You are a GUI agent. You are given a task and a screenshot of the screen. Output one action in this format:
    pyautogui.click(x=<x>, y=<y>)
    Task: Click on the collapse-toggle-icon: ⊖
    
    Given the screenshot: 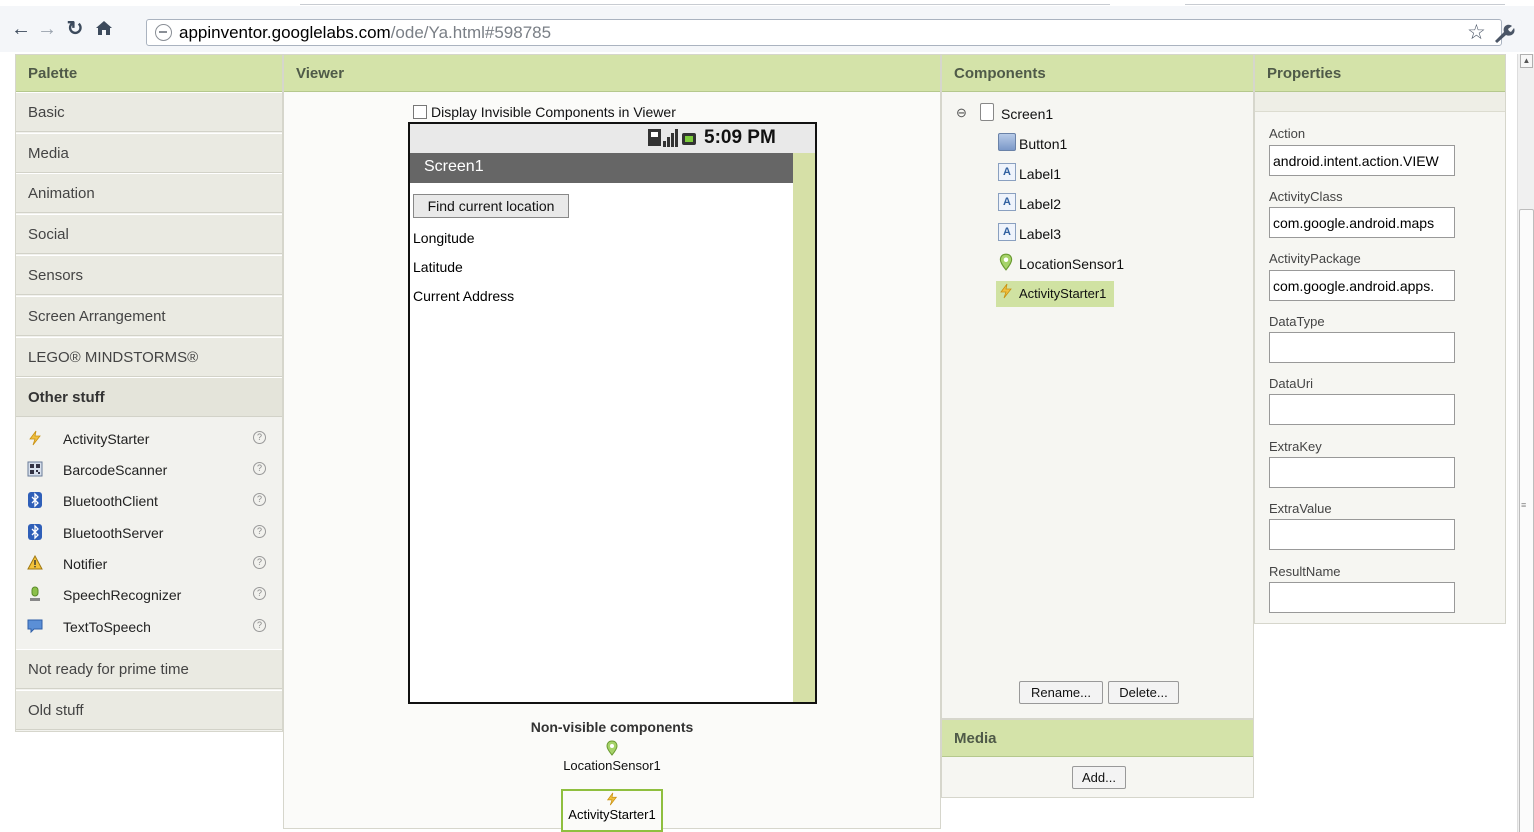 What is the action you would take?
    pyautogui.click(x=961, y=113)
    